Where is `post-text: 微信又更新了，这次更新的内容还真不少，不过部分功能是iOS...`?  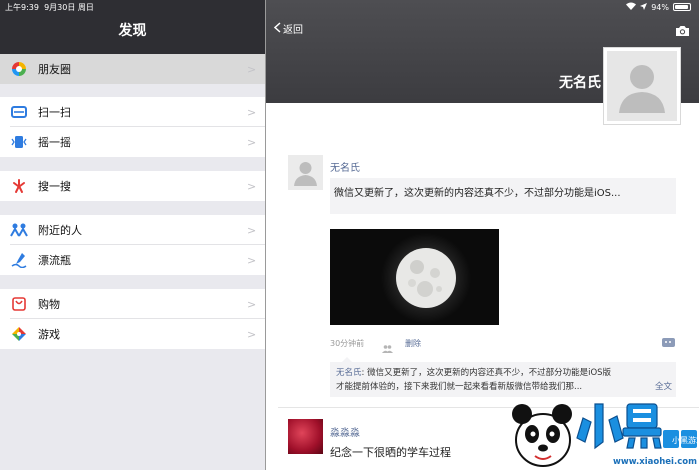 post-text: 微信又更新了，这次更新的内容还真不少，不过部分功能是iOS... is located at coordinates (503, 196).